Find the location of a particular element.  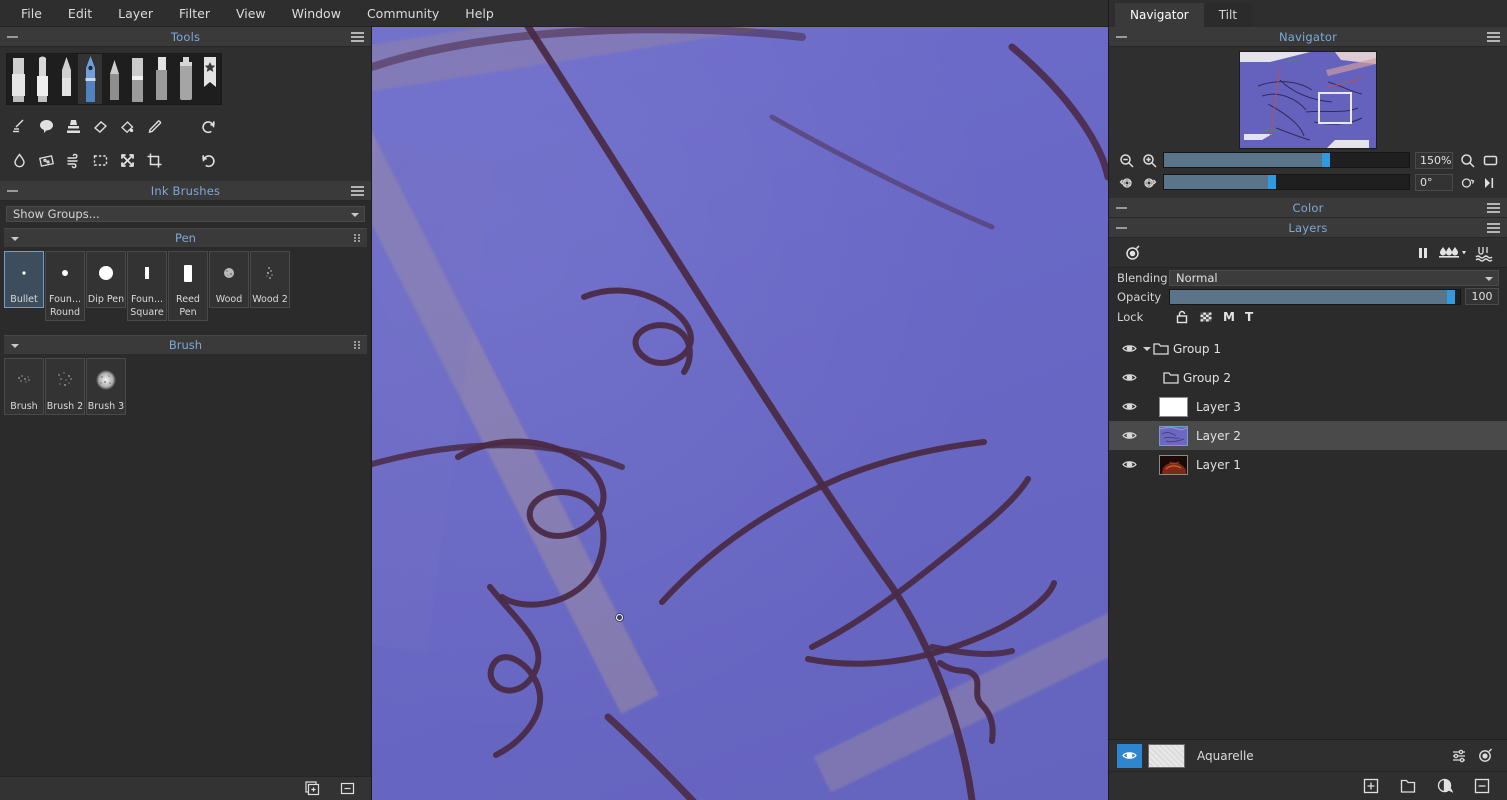

spray-can-tool is located at coordinates (185, 79).